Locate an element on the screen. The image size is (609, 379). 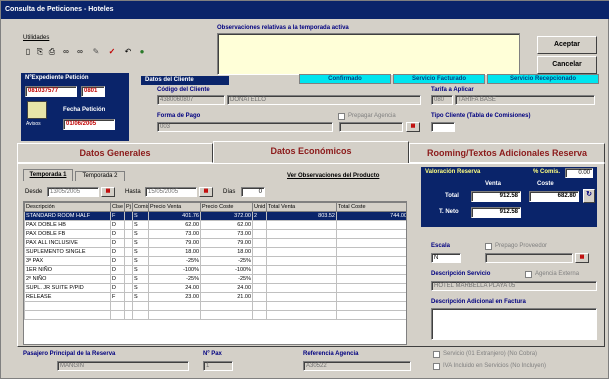
grid-header-cell: Pj is located at coordinates (128, 207).